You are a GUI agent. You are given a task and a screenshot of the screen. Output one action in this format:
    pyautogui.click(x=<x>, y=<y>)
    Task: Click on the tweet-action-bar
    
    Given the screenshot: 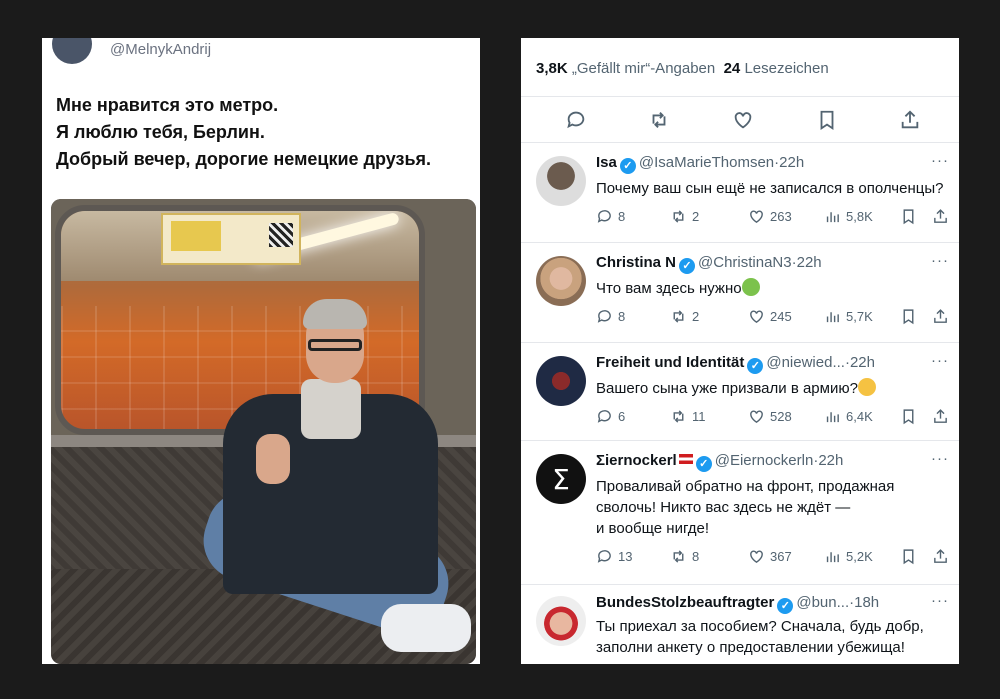 What is the action you would take?
    pyautogui.click(x=740, y=121)
    